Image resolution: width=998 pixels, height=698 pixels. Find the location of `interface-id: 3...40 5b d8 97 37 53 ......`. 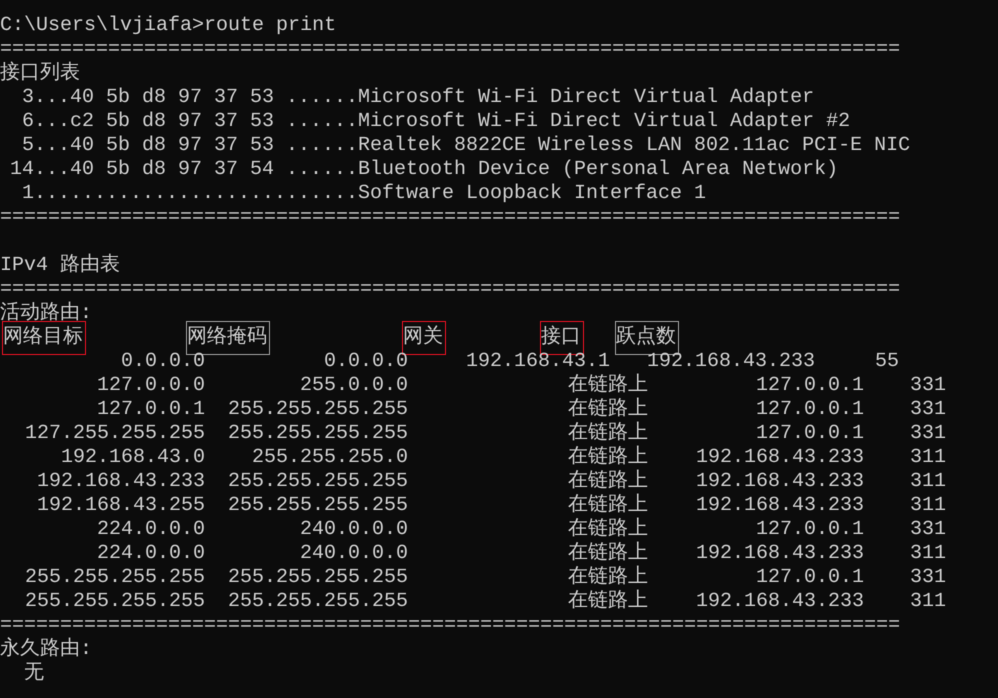

interface-id: 3...40 5b d8 97 37 53 ...... is located at coordinates (189, 98).